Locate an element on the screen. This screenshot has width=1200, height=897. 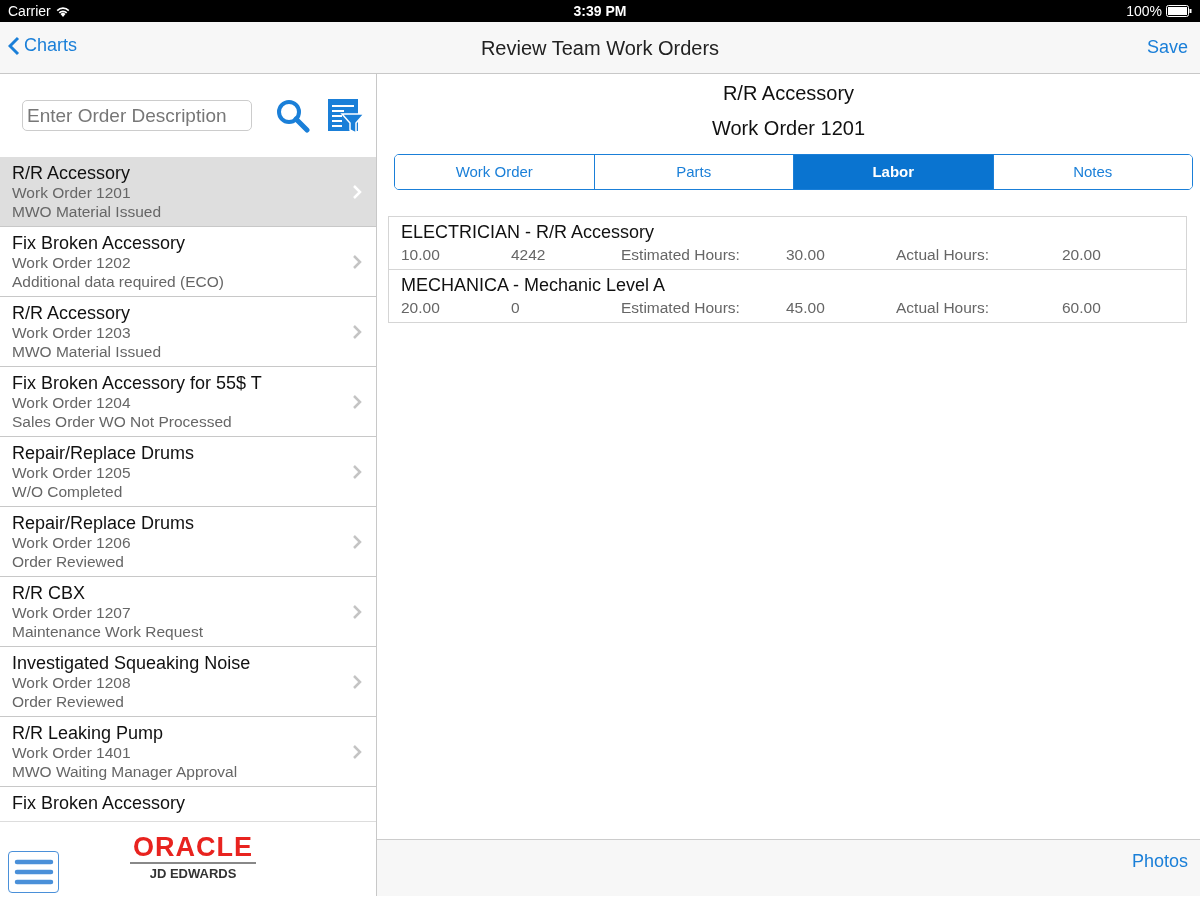
back-chevron-icon is located at coordinates (14, 45).